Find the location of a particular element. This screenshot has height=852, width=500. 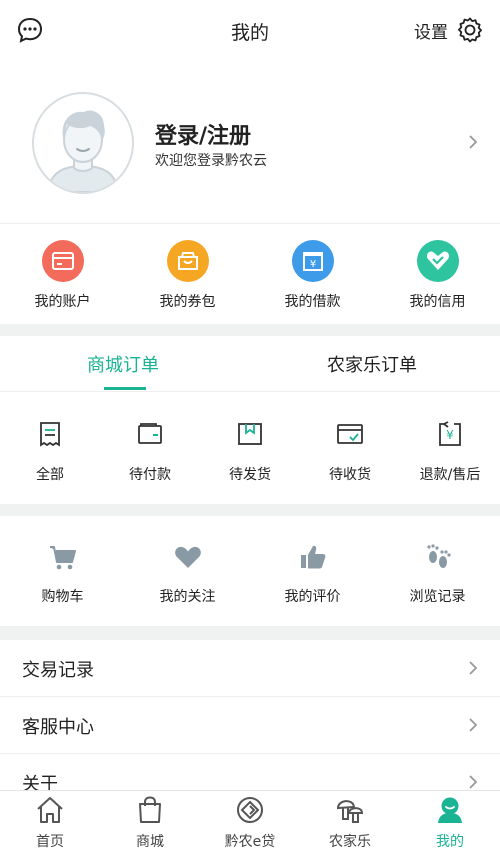

my-reviews-label: 我的评价 is located at coordinates (312, 597).